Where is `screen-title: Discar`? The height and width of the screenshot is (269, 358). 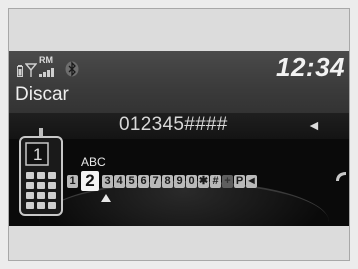
screen-title: Discar is located at coordinates (42, 94).